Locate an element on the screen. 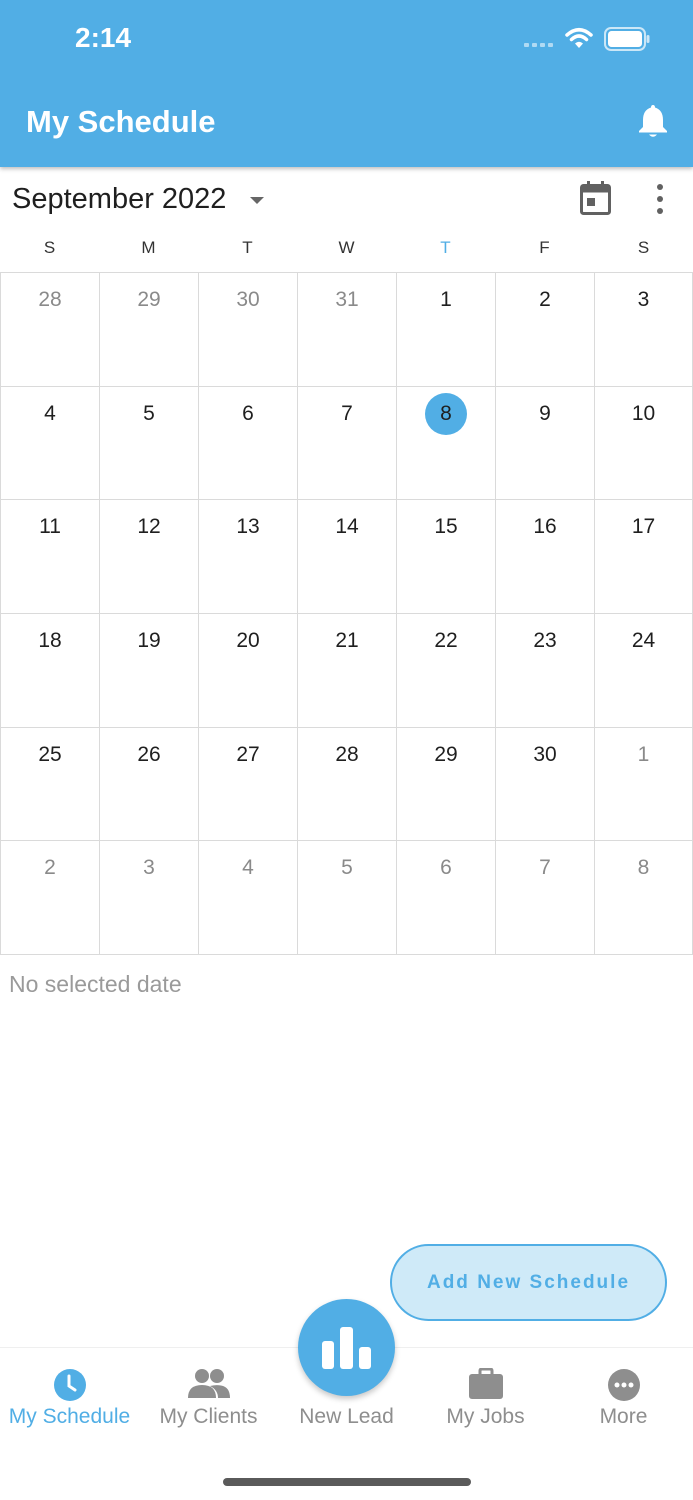  day-number: 6 is located at coordinates (446, 868).